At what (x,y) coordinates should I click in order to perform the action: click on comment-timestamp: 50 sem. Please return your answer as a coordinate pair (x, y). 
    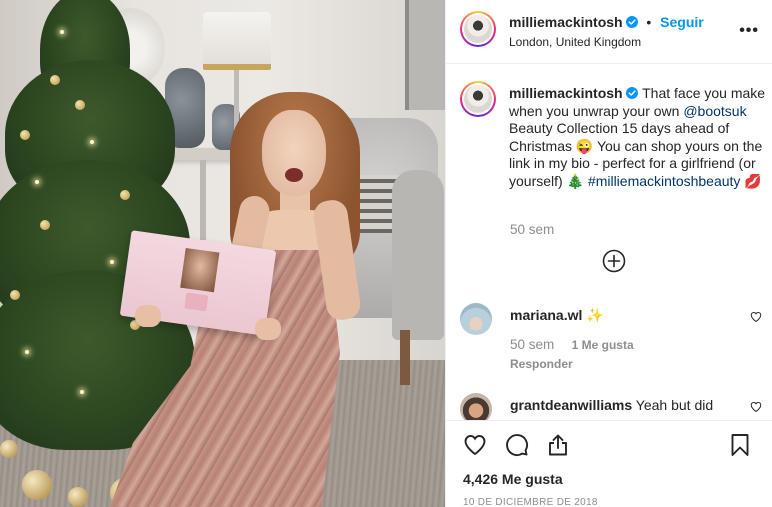
    Looking at the image, I should click on (532, 344).